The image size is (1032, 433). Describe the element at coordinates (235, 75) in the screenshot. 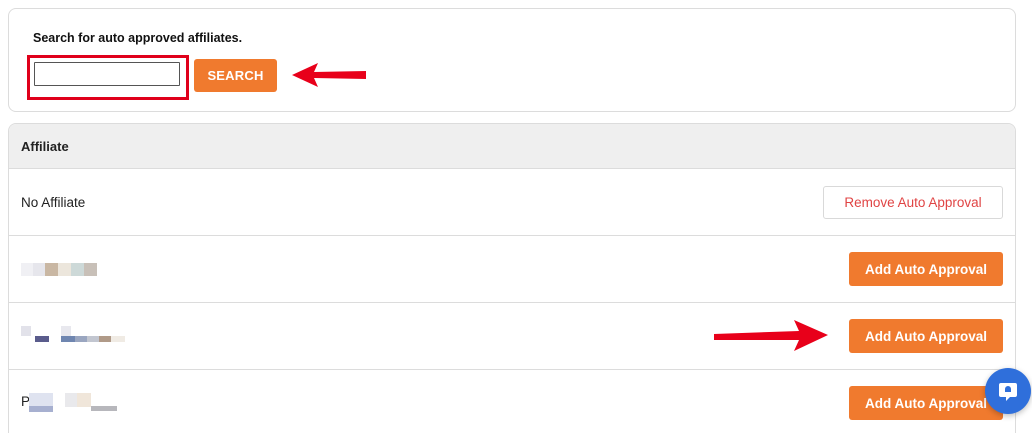

I see `search-button: SEARCH` at that location.